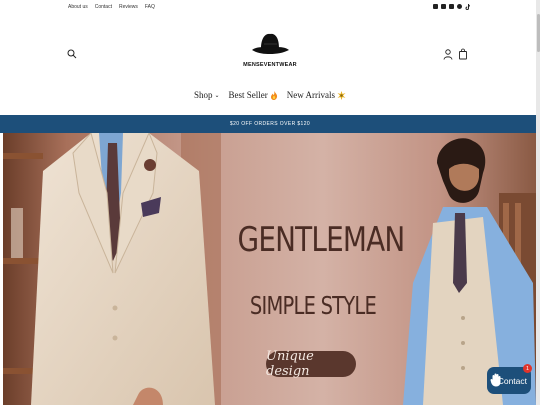 The width and height of the screenshot is (540, 405). Describe the element at coordinates (270, 6) in the screenshot. I see `top-utility-bar: About us Contact Reviews FAQ` at that location.